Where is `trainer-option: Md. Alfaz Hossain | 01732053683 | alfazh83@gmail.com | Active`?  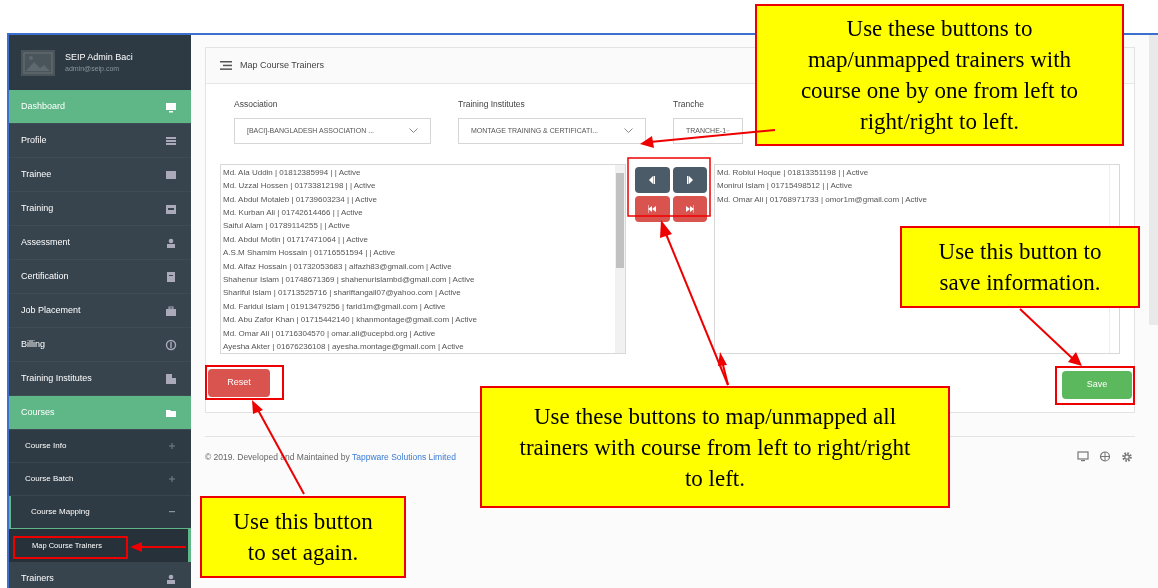
trainer-option: Md. Alfaz Hossain | 01732053683 | alfazh83@gmail.com | Active is located at coordinates (419, 266).